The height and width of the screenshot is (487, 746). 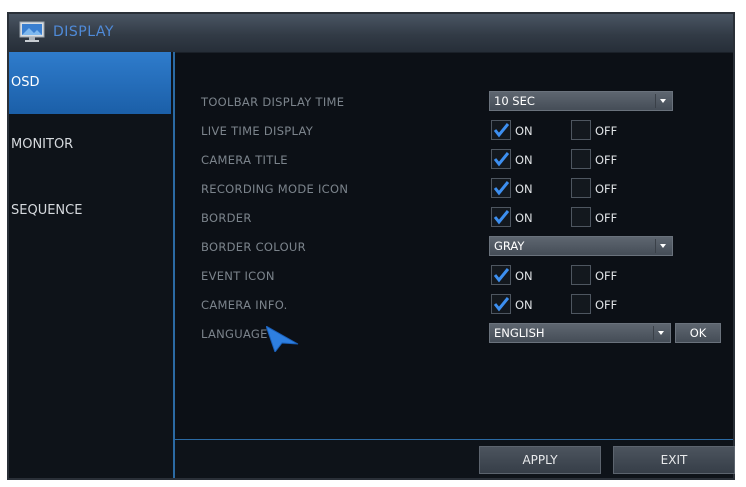 I want to click on border-colour-row: BORDER COLOUR GRAY, so click(x=454, y=248).